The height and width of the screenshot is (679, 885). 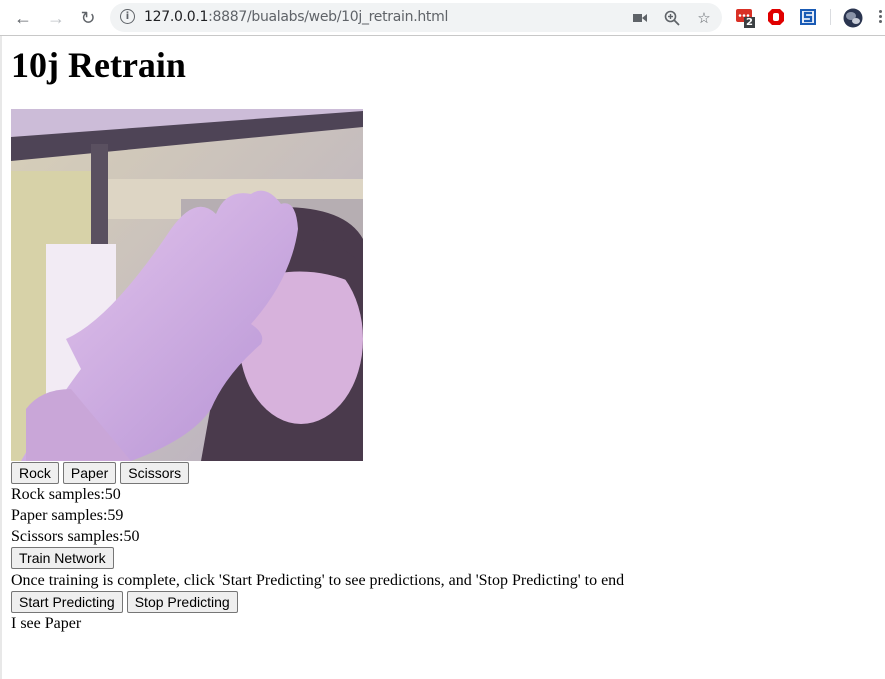 What do you see at coordinates (808, 17) in the screenshot?
I see `extension-s-icon` at bounding box center [808, 17].